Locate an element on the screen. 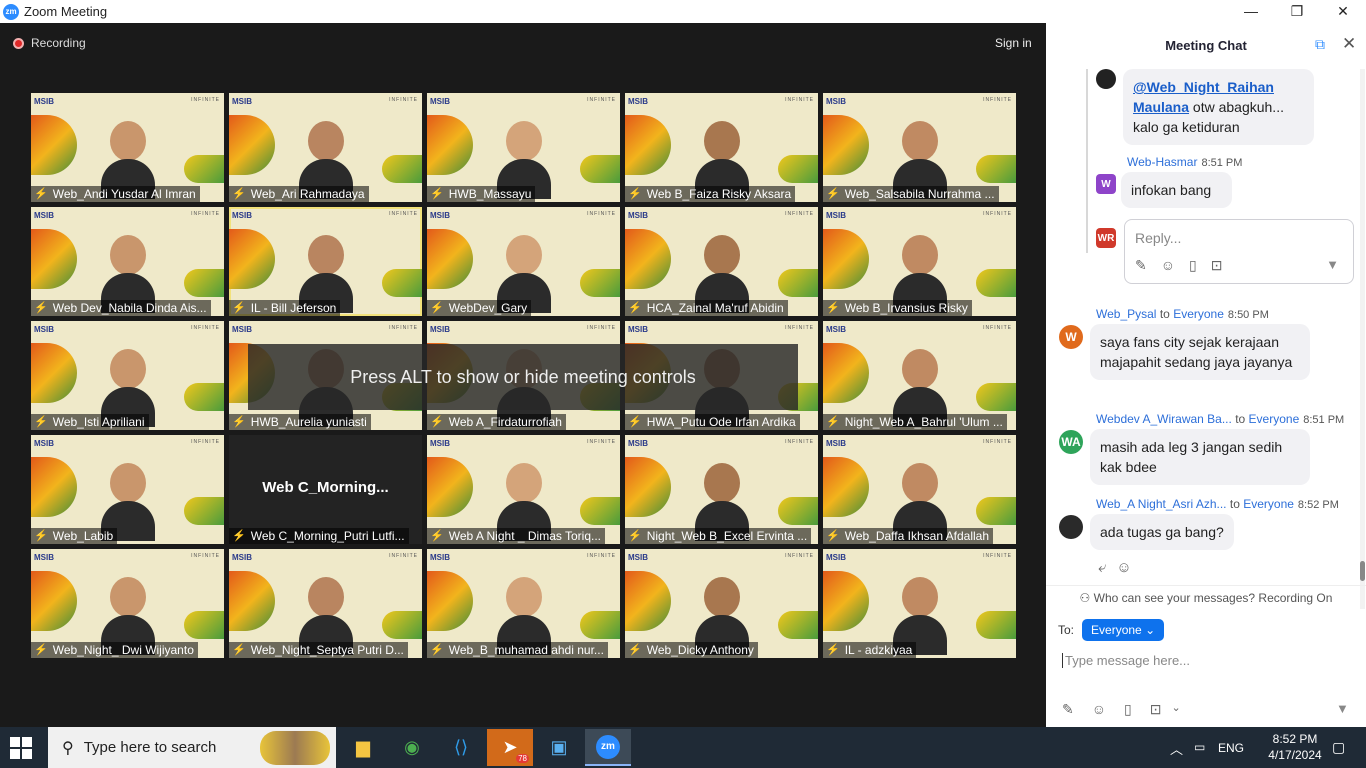 The image size is (1366, 768). participant-tile: MSIB INFINITE ⚡ Web_Andi Yusdar Al Imran is located at coordinates (127, 147).